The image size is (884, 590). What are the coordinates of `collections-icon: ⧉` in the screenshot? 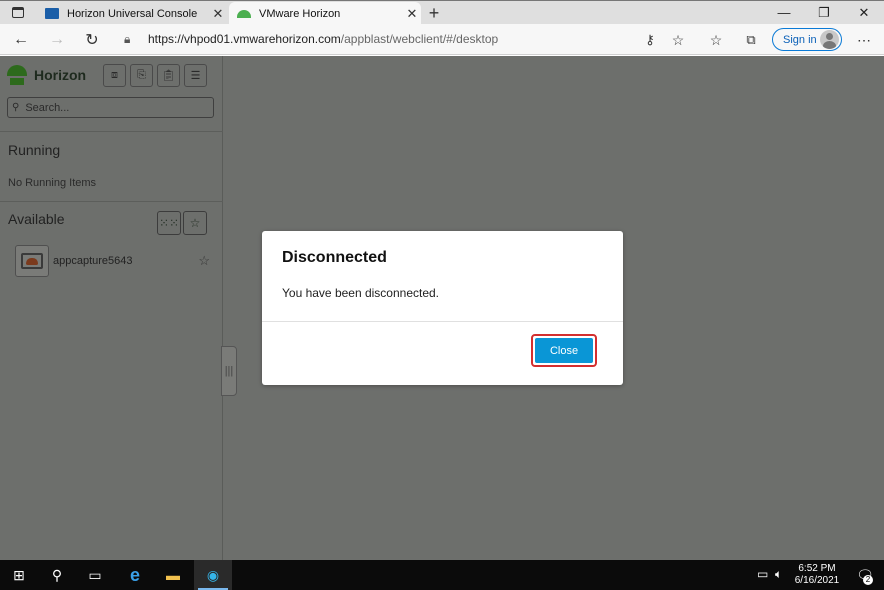 It's located at (751, 40).